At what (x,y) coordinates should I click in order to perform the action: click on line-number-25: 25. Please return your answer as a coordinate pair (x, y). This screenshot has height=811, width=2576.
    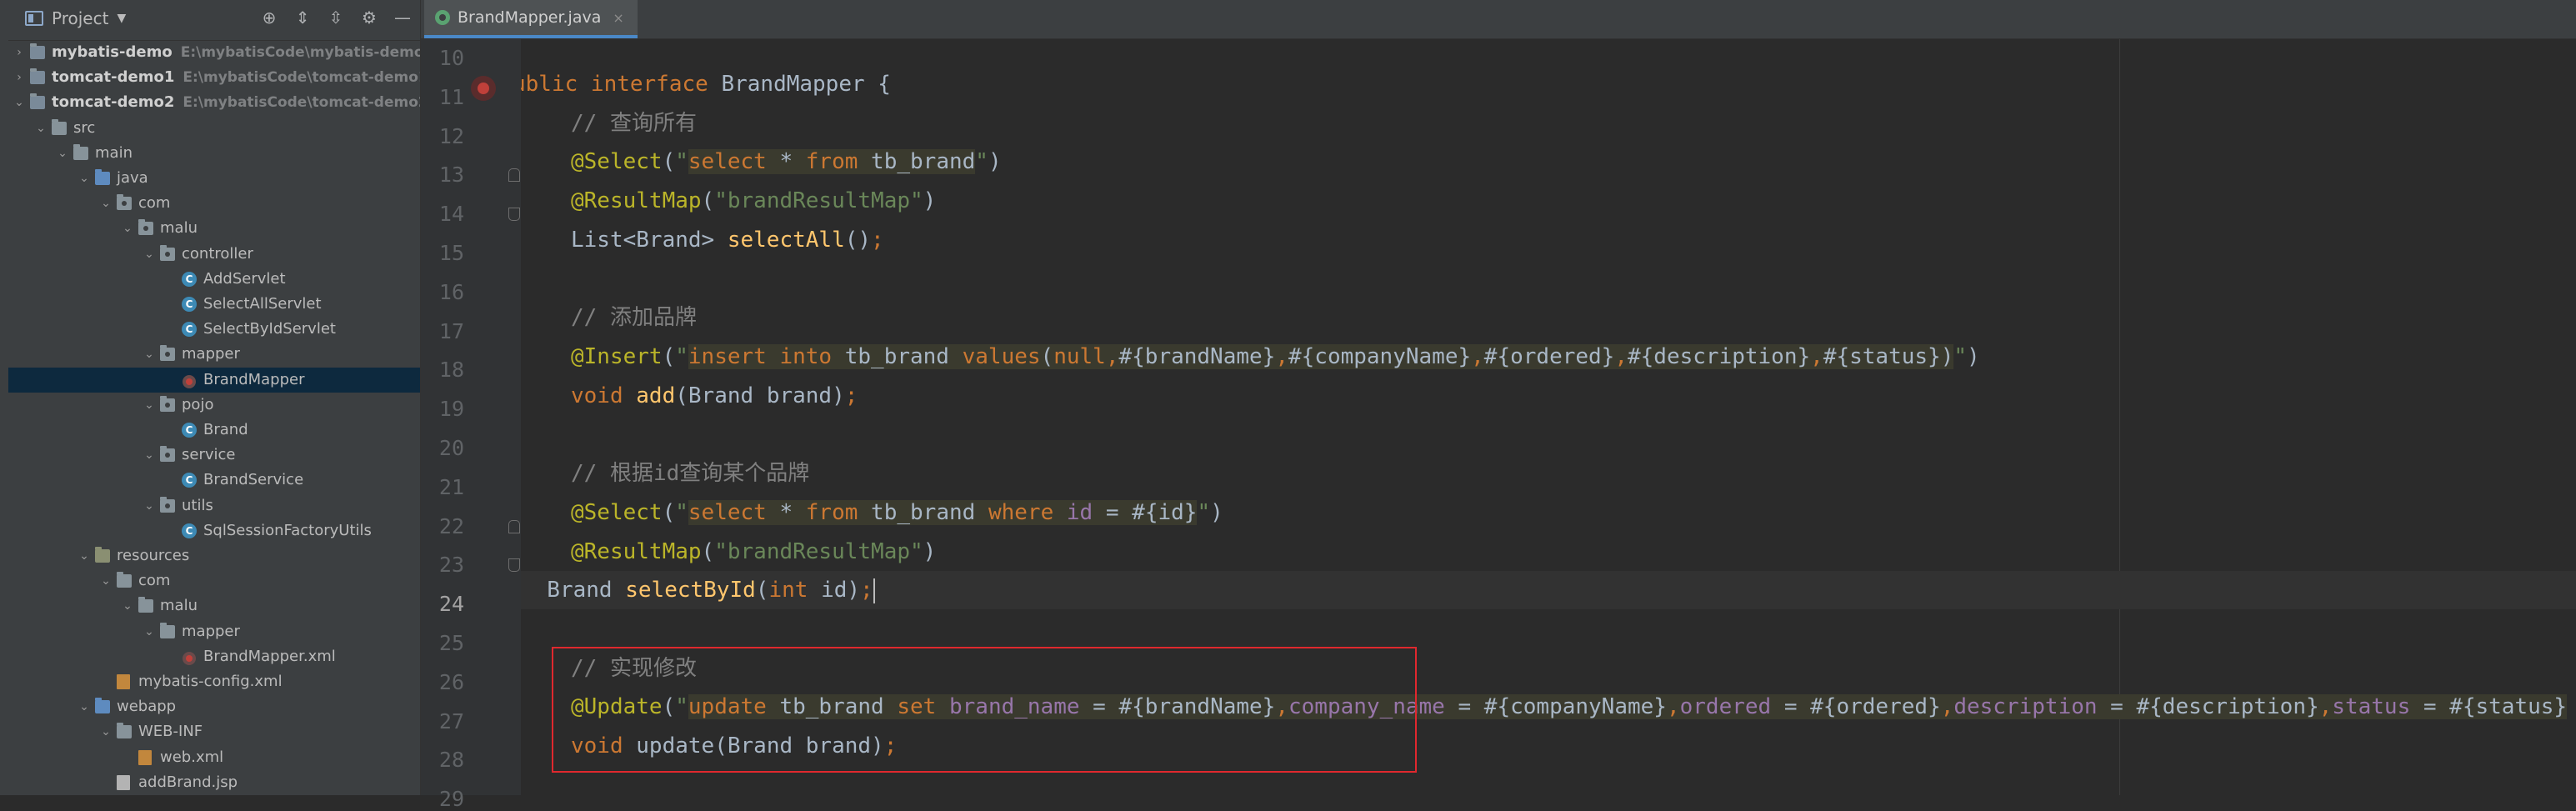
    Looking at the image, I should click on (451, 643).